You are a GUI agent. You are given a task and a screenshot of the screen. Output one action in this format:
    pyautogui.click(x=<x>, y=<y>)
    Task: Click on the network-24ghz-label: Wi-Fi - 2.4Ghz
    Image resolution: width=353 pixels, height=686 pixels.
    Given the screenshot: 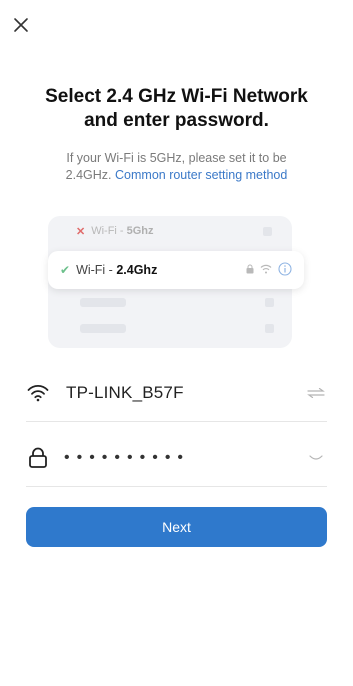 What is the action you would take?
    pyautogui.click(x=116, y=270)
    